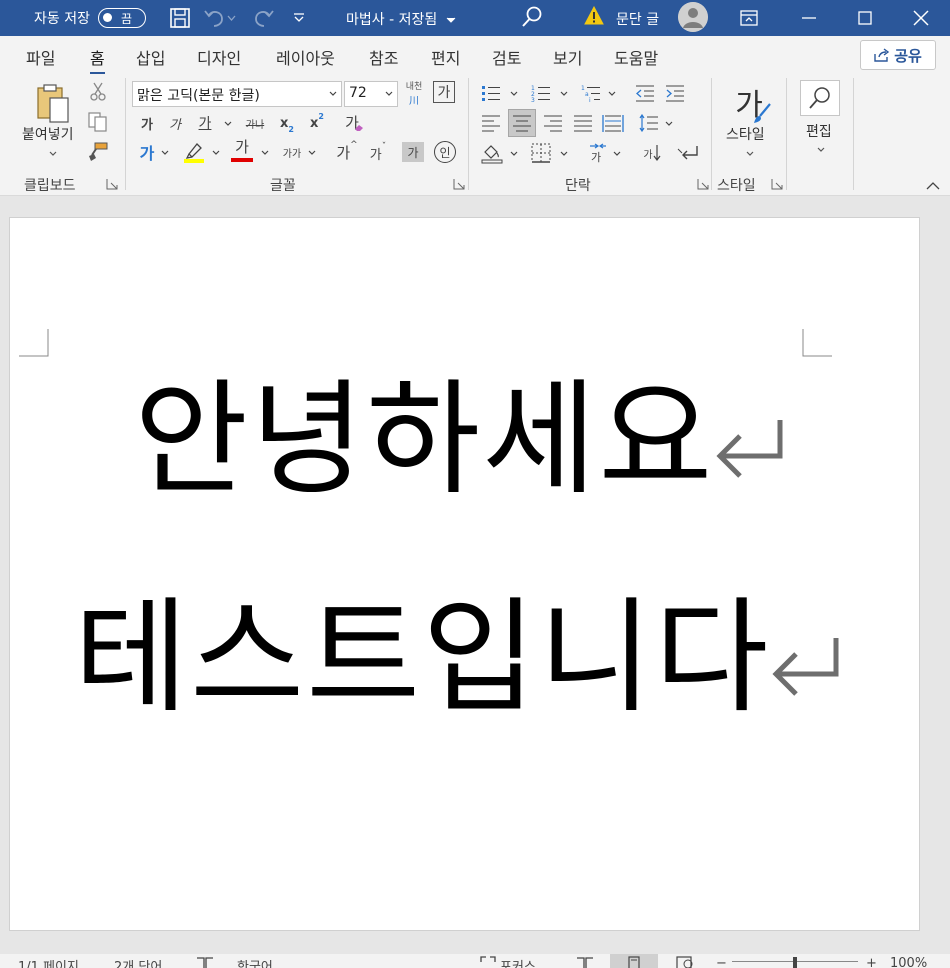 This screenshot has height=968, width=950. Describe the element at coordinates (147, 123) in the screenshot. I see `bold-button: 가` at that location.